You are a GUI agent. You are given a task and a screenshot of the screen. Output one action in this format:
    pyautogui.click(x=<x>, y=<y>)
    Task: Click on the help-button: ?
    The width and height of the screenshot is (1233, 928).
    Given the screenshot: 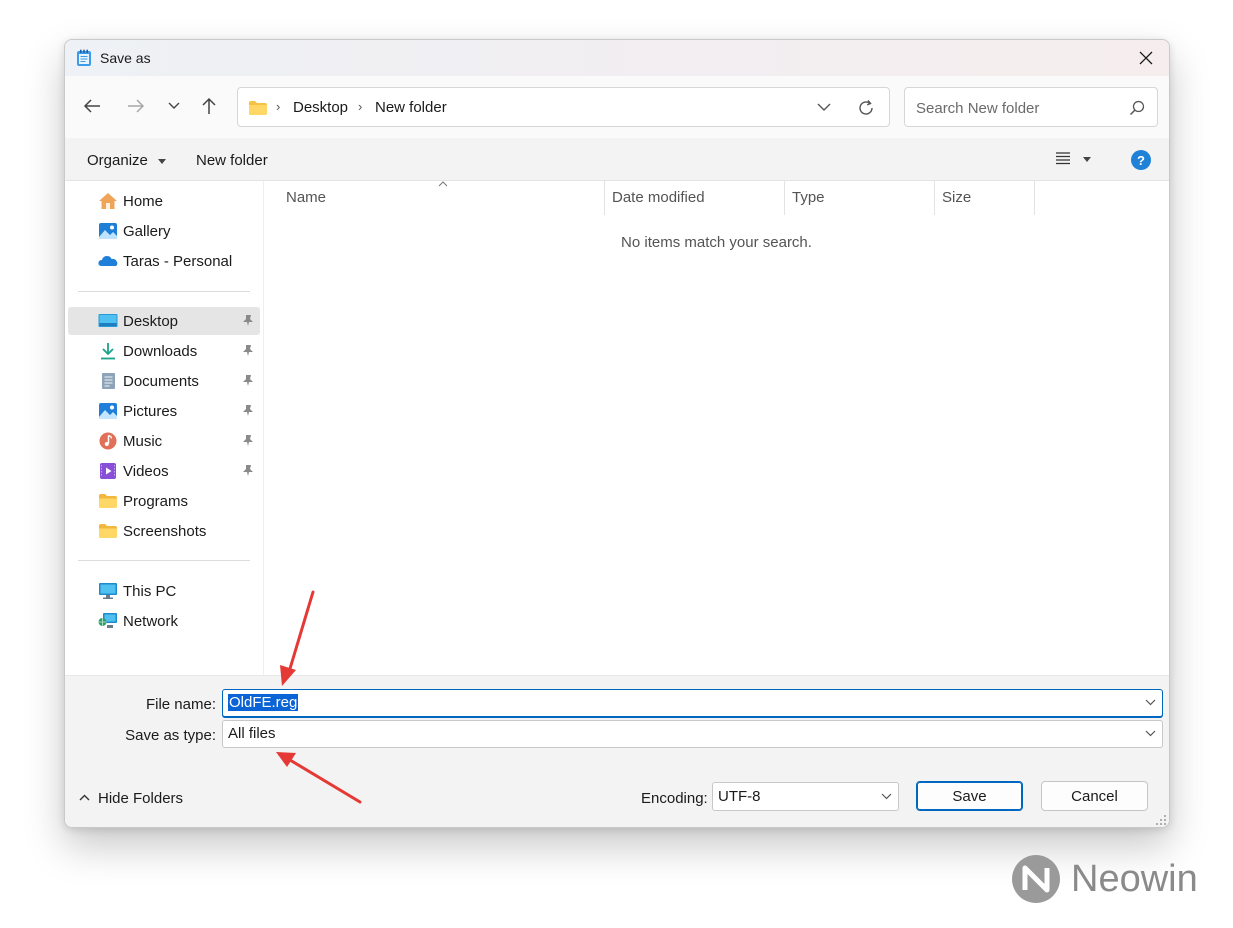 What is the action you would take?
    pyautogui.click(x=1141, y=160)
    